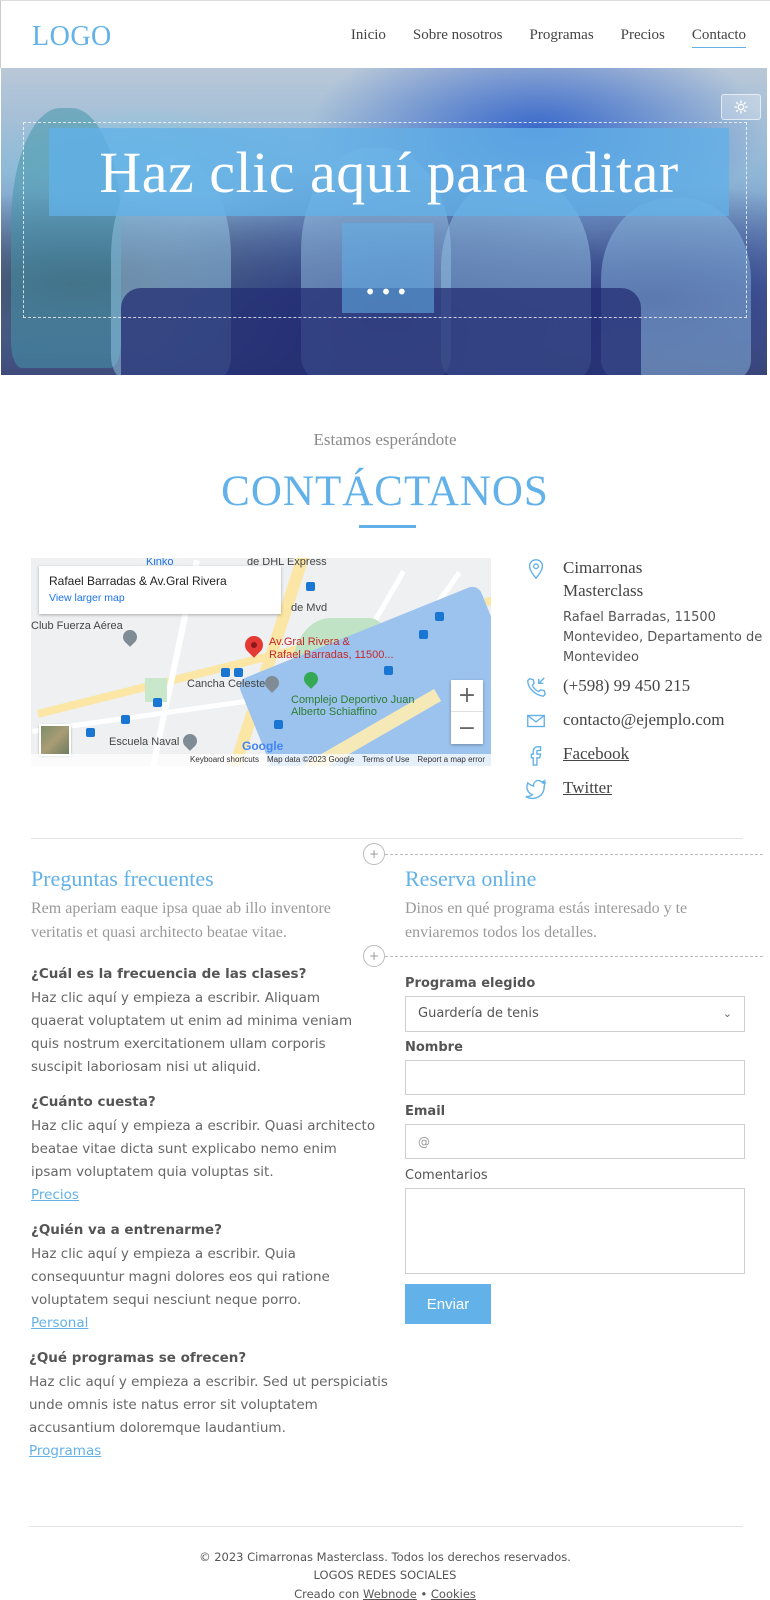 The image size is (770, 1600). I want to click on phone-icon, so click(536, 687).